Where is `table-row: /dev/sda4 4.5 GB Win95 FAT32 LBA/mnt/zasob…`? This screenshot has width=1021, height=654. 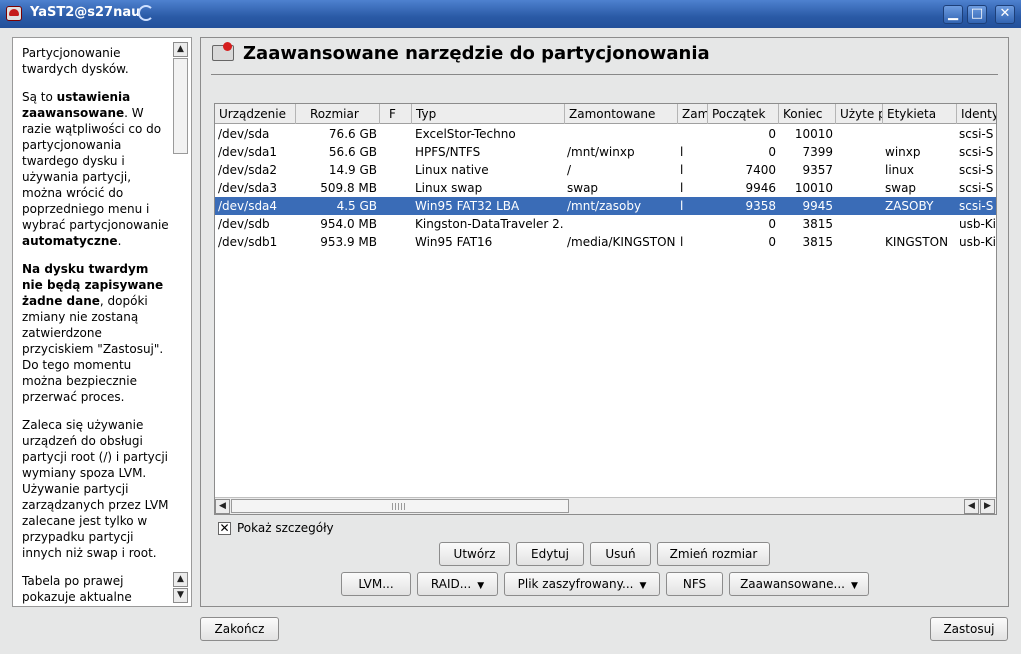
table-row: /dev/sda4 4.5 GB Win95 FAT32 LBA/mnt/zasob… is located at coordinates (605, 206).